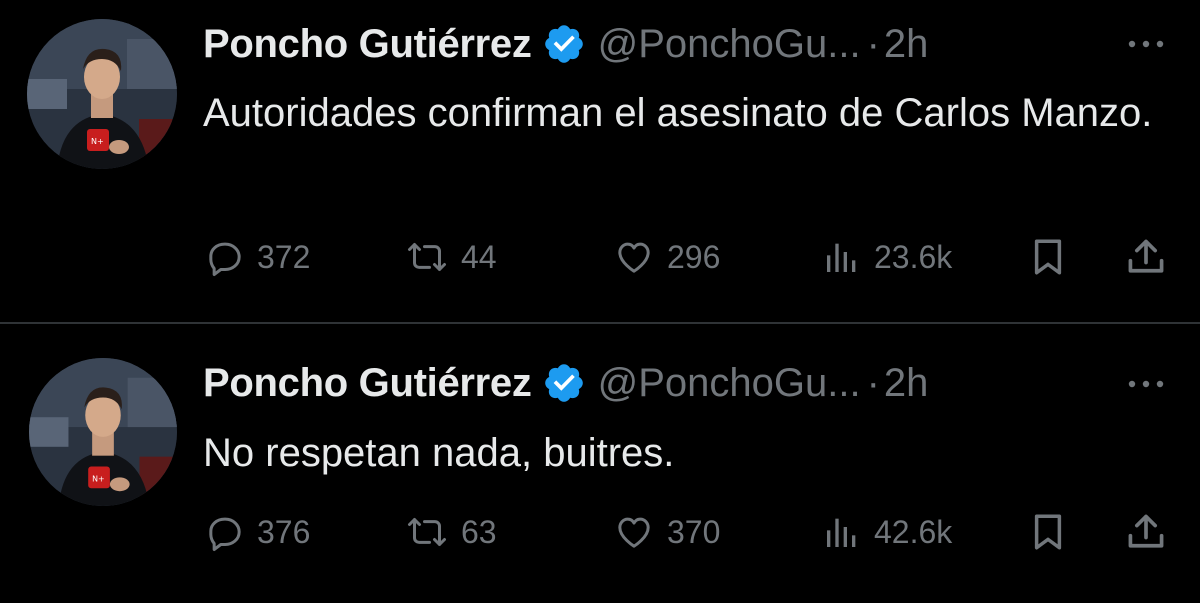  Describe the element at coordinates (600, 257) in the screenshot. I see `tweet-actions: 372 44 296 23.6k` at that location.